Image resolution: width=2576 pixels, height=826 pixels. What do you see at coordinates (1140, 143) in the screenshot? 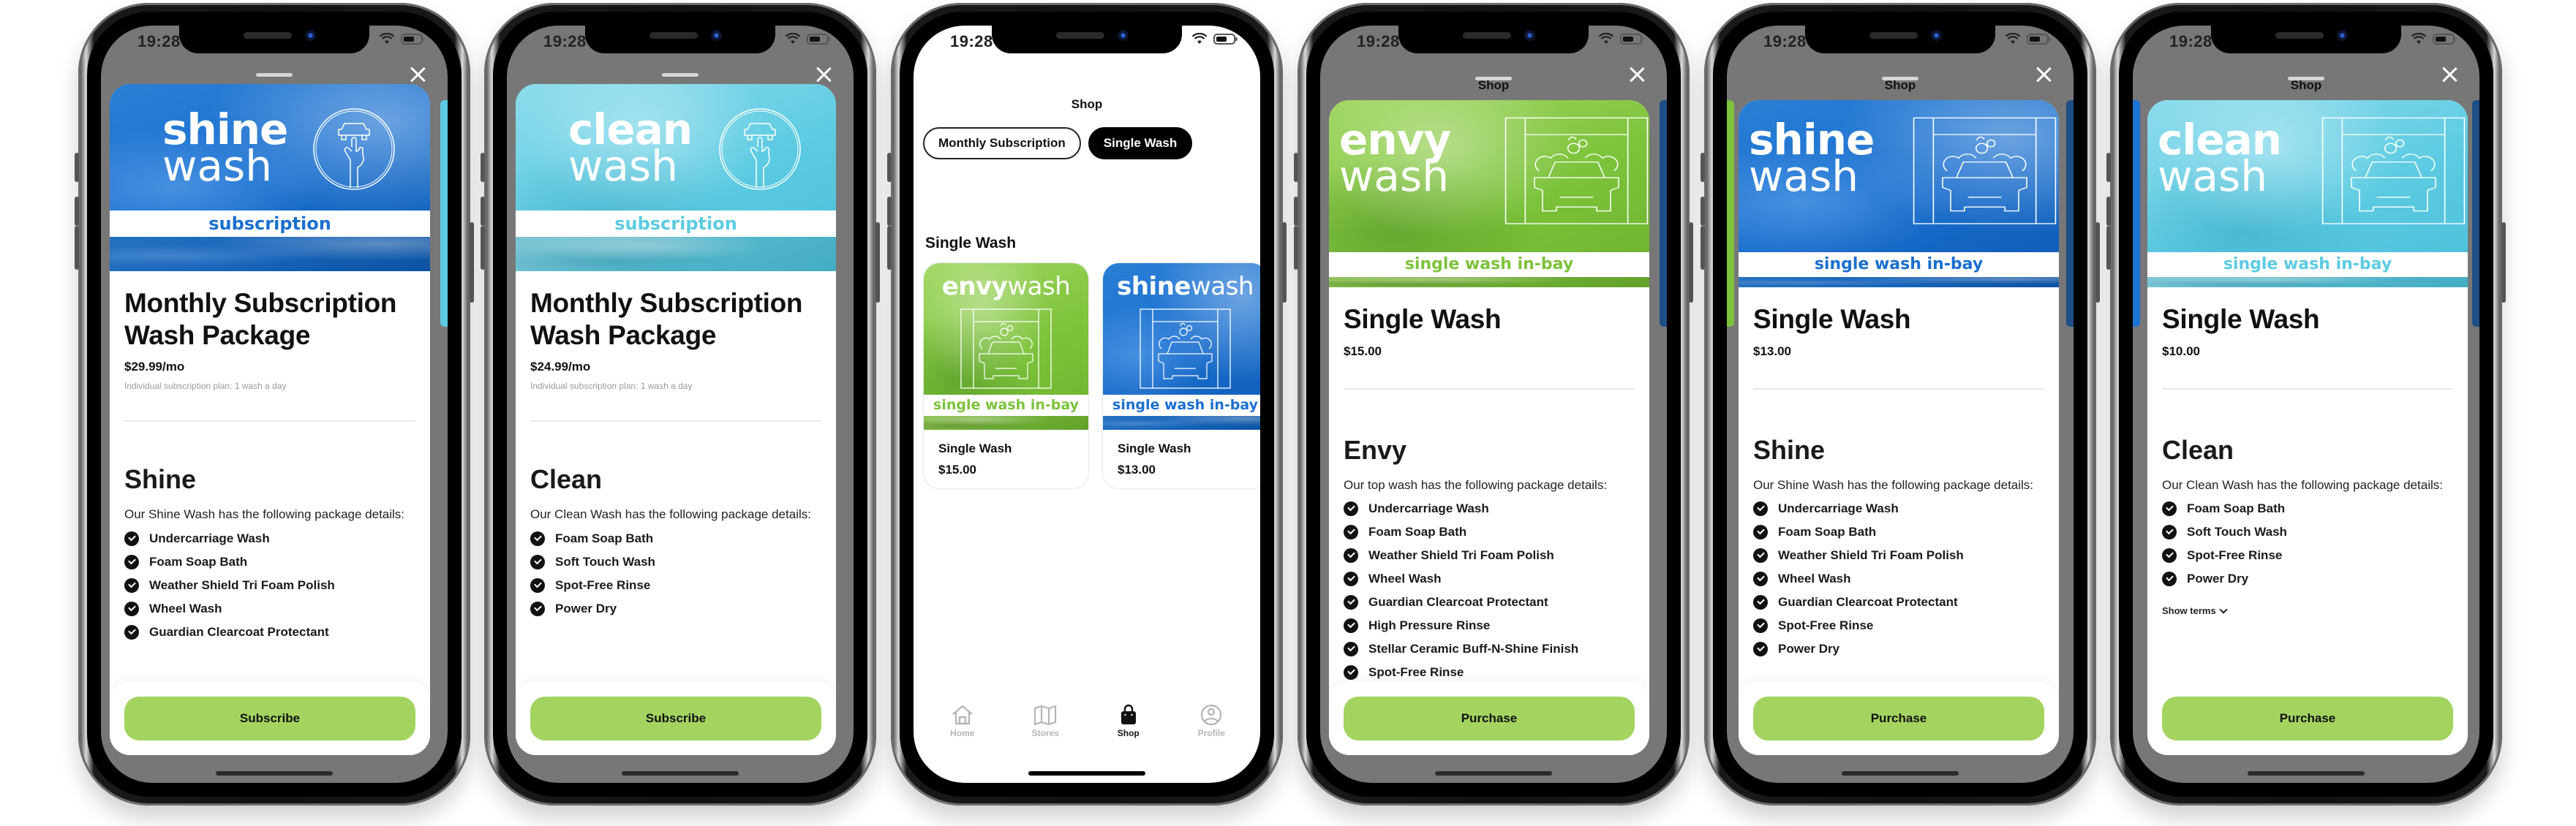
I see `segment-single-wash: Single Wash` at bounding box center [1140, 143].